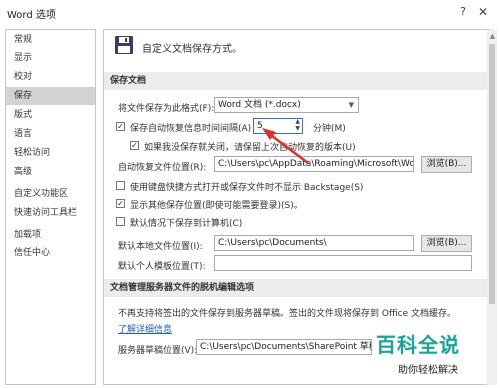 The width and height of the screenshot is (500, 388). I want to click on keep-last-version-label: 如果我没保存就关闭，请保留上次自动恢复的版本(U), so click(250, 148).